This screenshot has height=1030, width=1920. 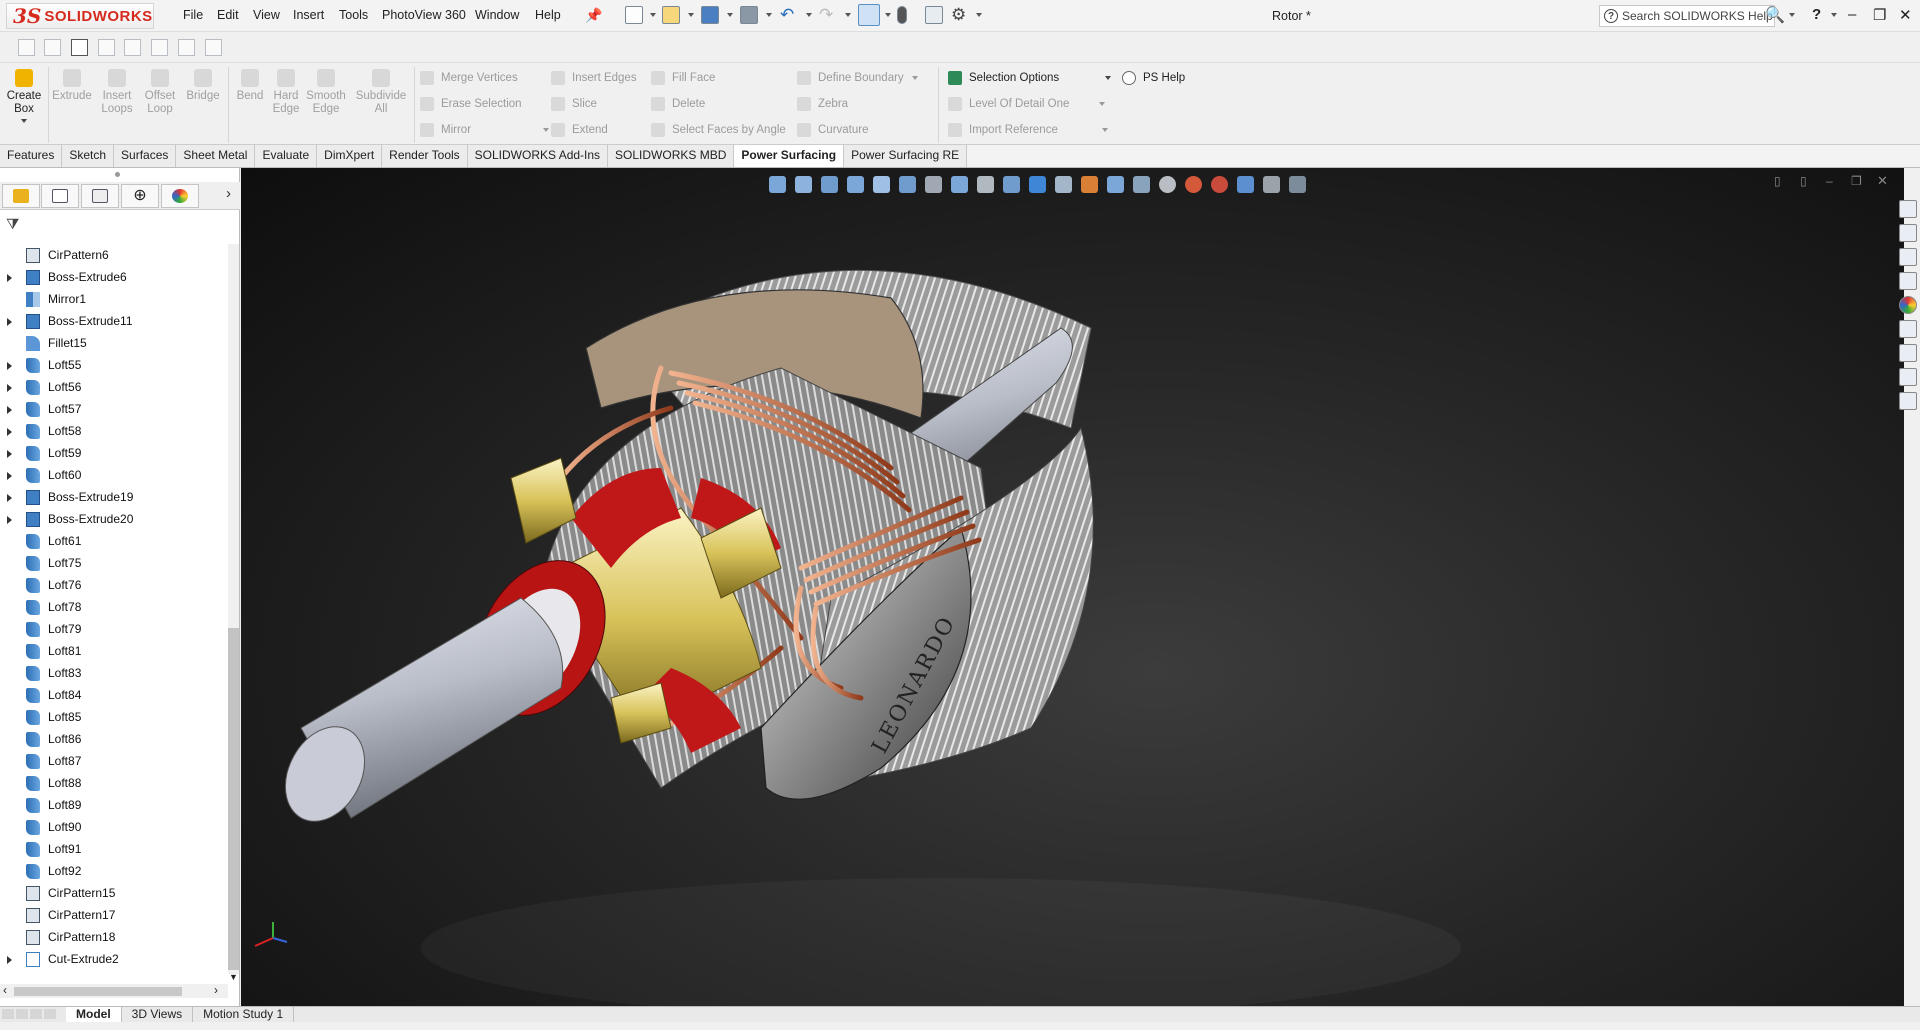 What do you see at coordinates (216, 990) in the screenshot?
I see `scroll-right-icon: ›` at bounding box center [216, 990].